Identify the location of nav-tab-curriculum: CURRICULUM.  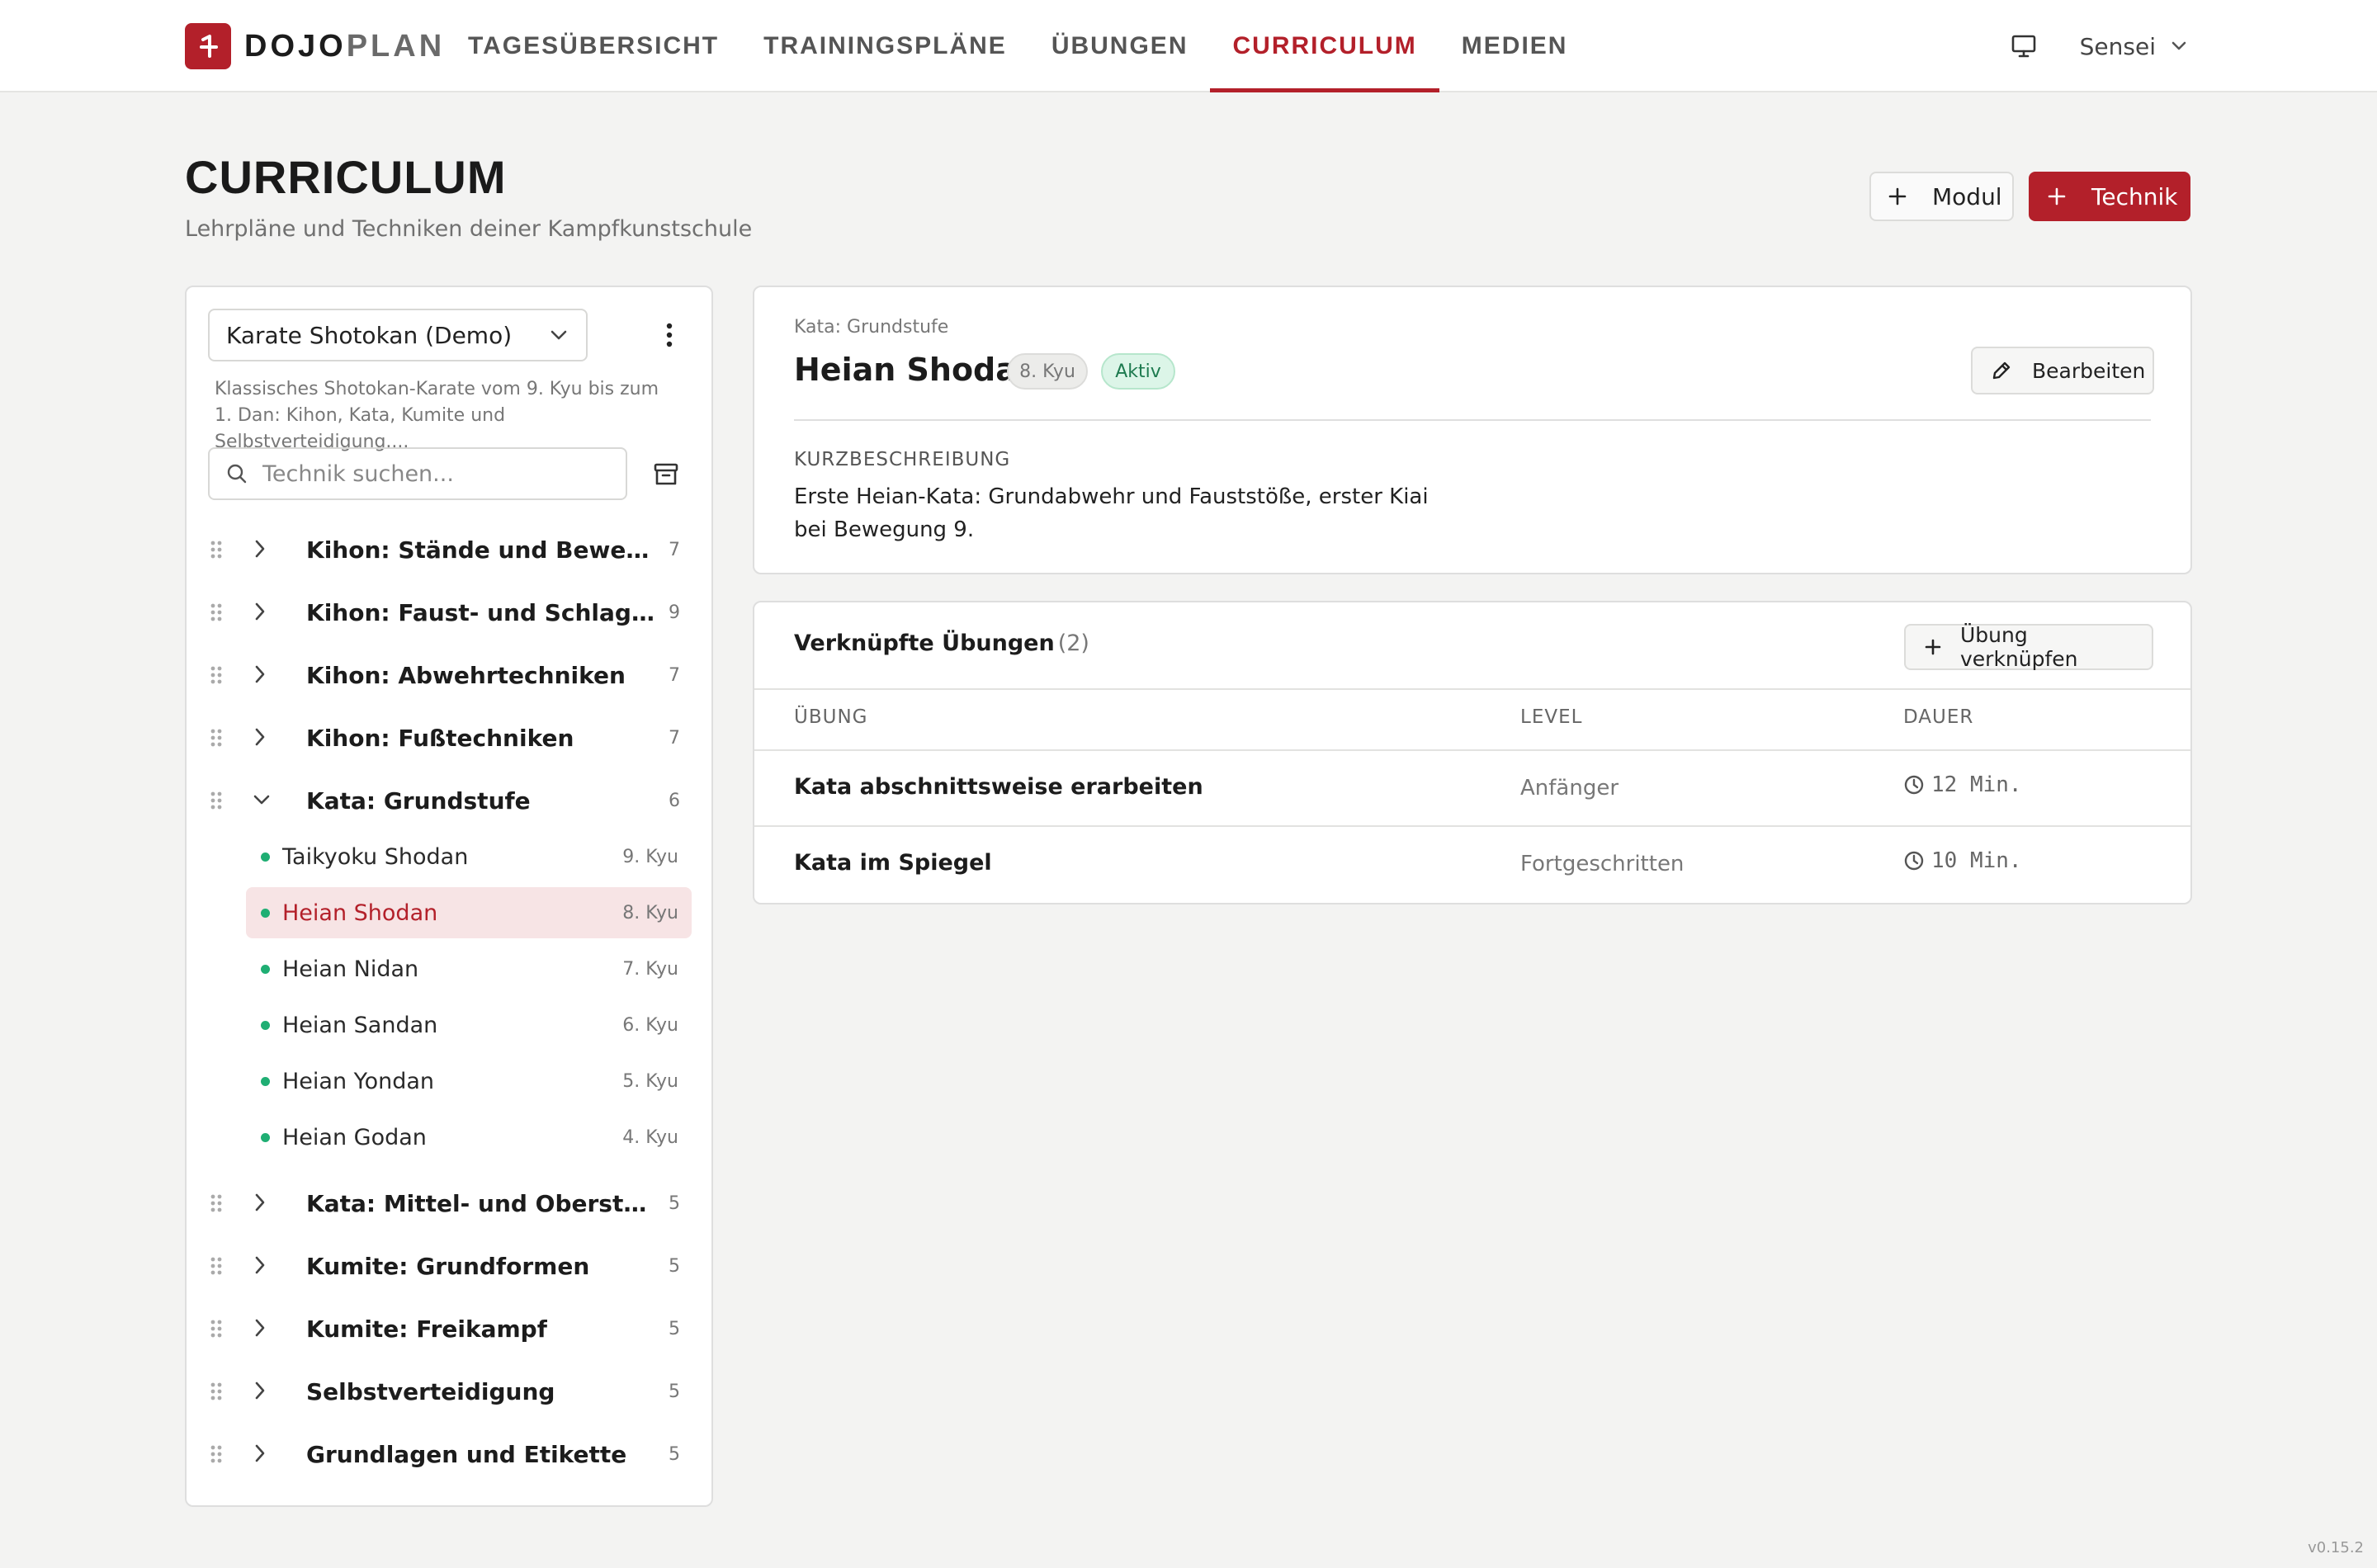
(1325, 46).